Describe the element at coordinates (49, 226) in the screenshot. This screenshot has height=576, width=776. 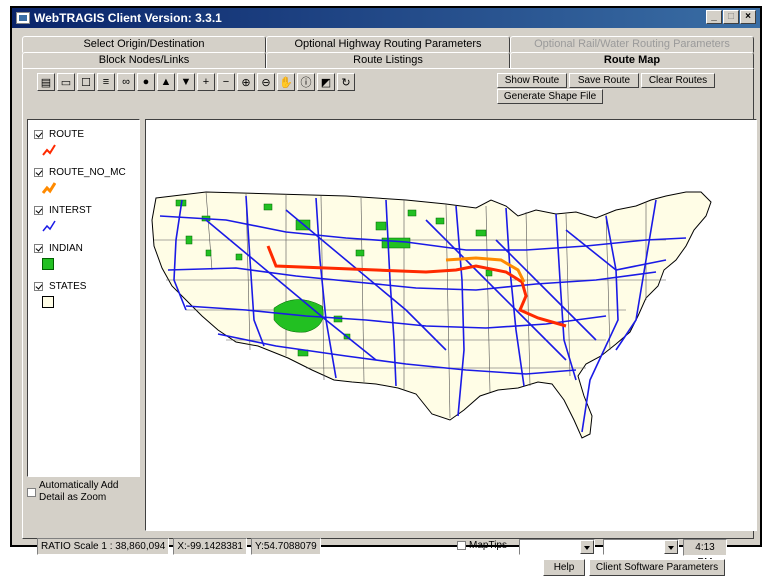
I see `interst-line-symbol` at that location.